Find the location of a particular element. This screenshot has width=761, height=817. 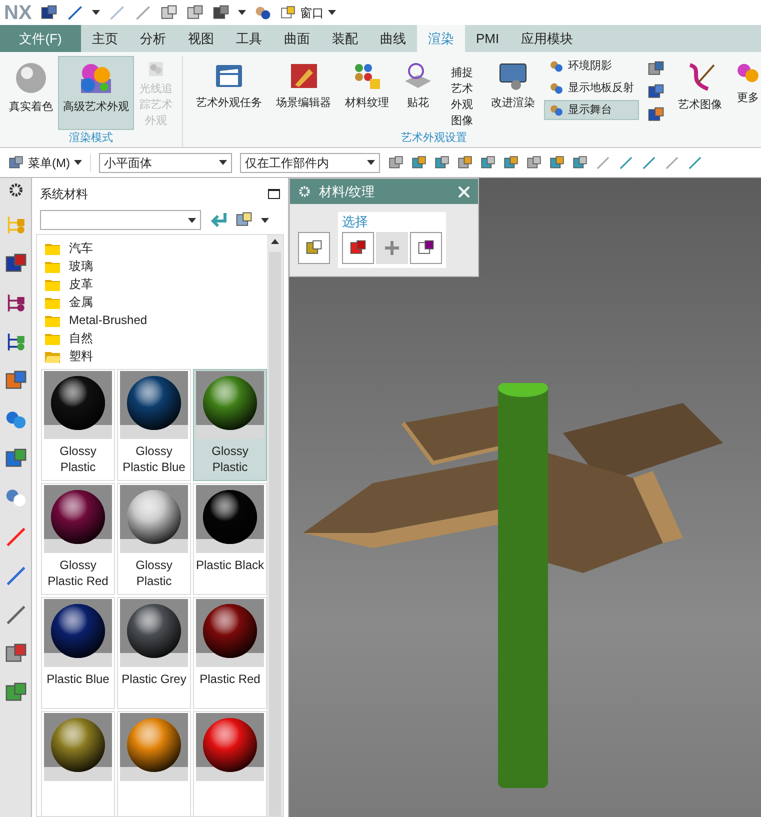

block-icon is located at coordinates (358, 247).